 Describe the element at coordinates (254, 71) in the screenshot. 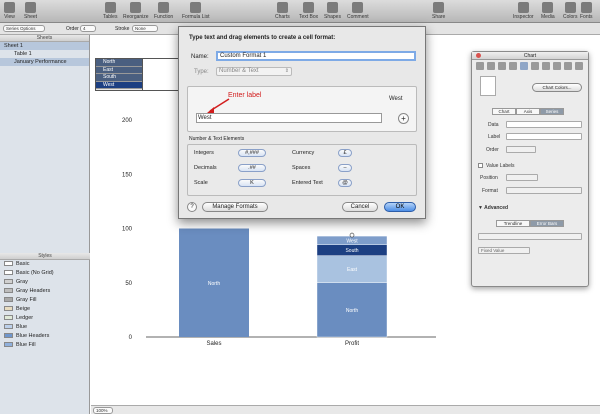

I see `type-select: Number & Text ⇕` at that location.